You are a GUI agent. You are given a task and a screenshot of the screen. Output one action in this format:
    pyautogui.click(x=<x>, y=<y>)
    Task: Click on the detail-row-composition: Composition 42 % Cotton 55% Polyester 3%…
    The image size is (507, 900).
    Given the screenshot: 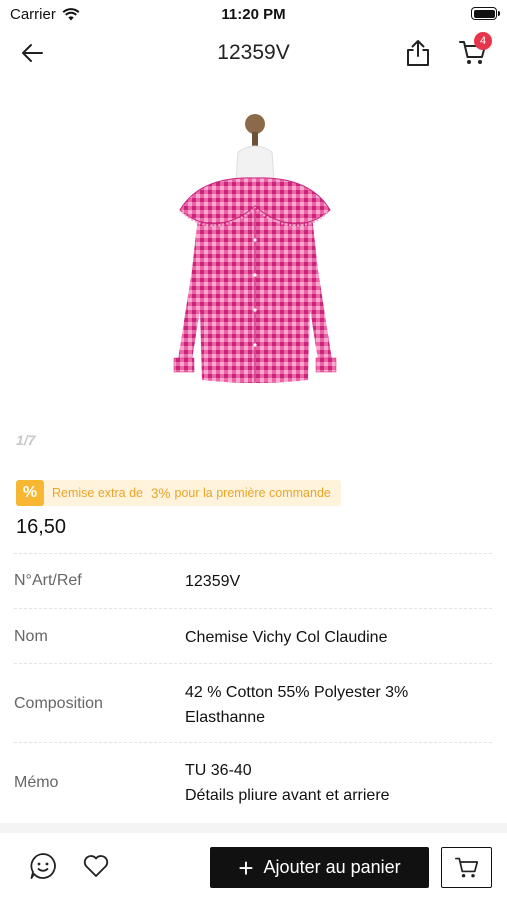 What is the action you would take?
    pyautogui.click(x=253, y=702)
    